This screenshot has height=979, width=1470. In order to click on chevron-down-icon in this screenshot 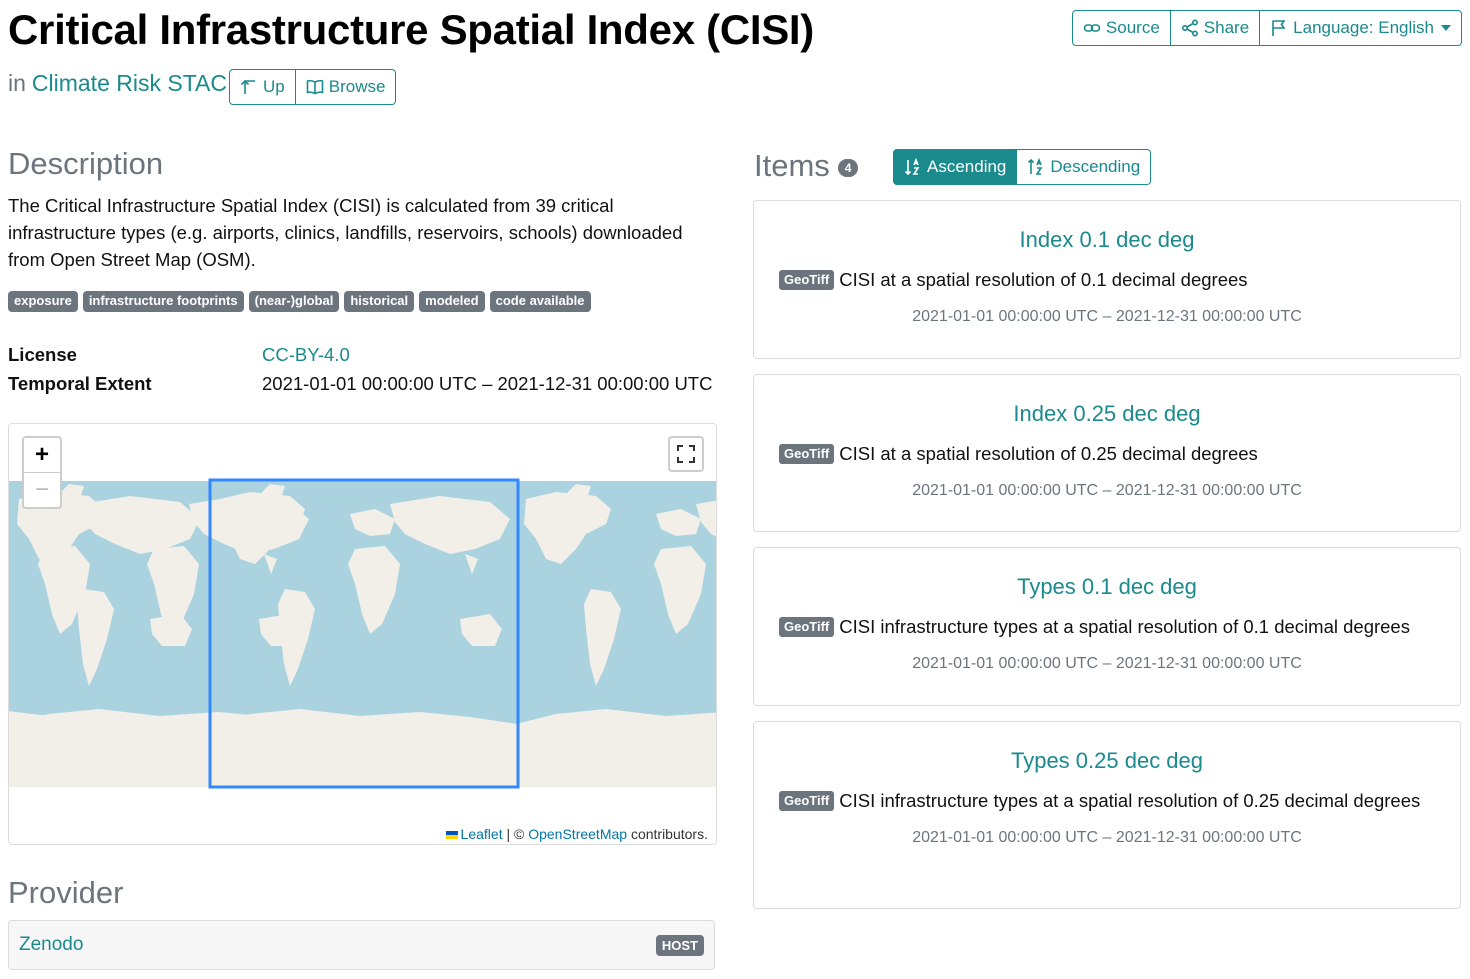, I will do `click(1446, 28)`.